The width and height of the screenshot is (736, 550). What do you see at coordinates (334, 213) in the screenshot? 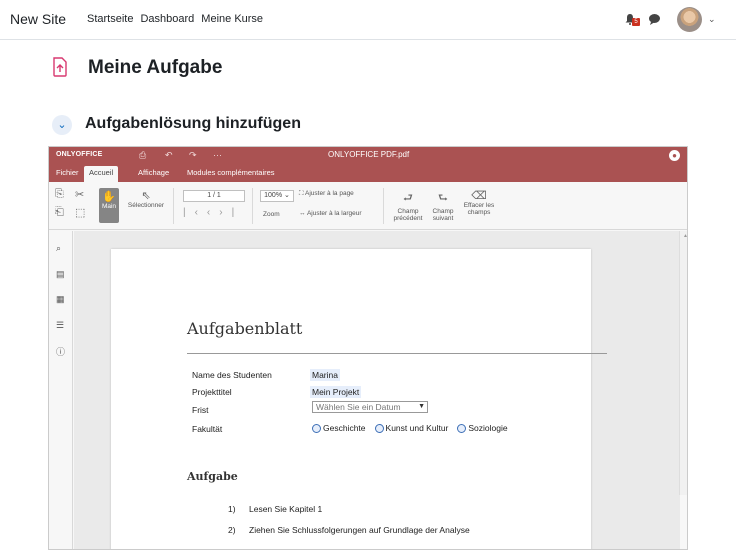
I see `fit-width-label: Ajuster à la largeur` at bounding box center [334, 213].